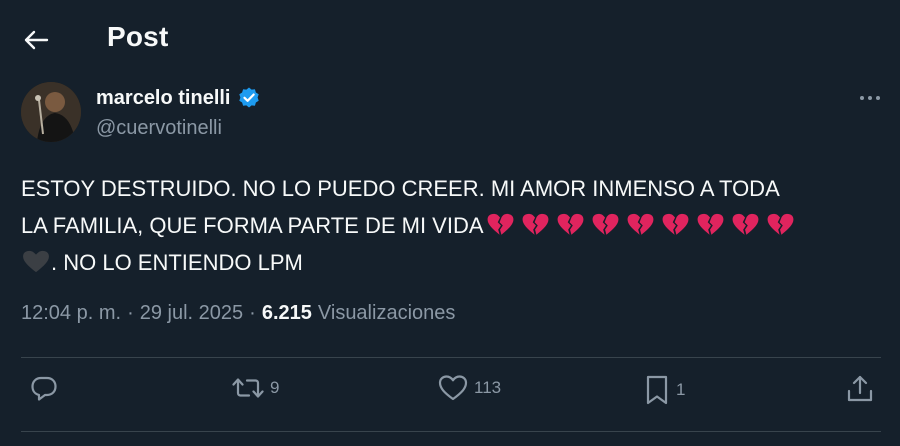 The height and width of the screenshot is (446, 900). Describe the element at coordinates (159, 128) in the screenshot. I see `author-handle: @cuervotinelli` at that location.